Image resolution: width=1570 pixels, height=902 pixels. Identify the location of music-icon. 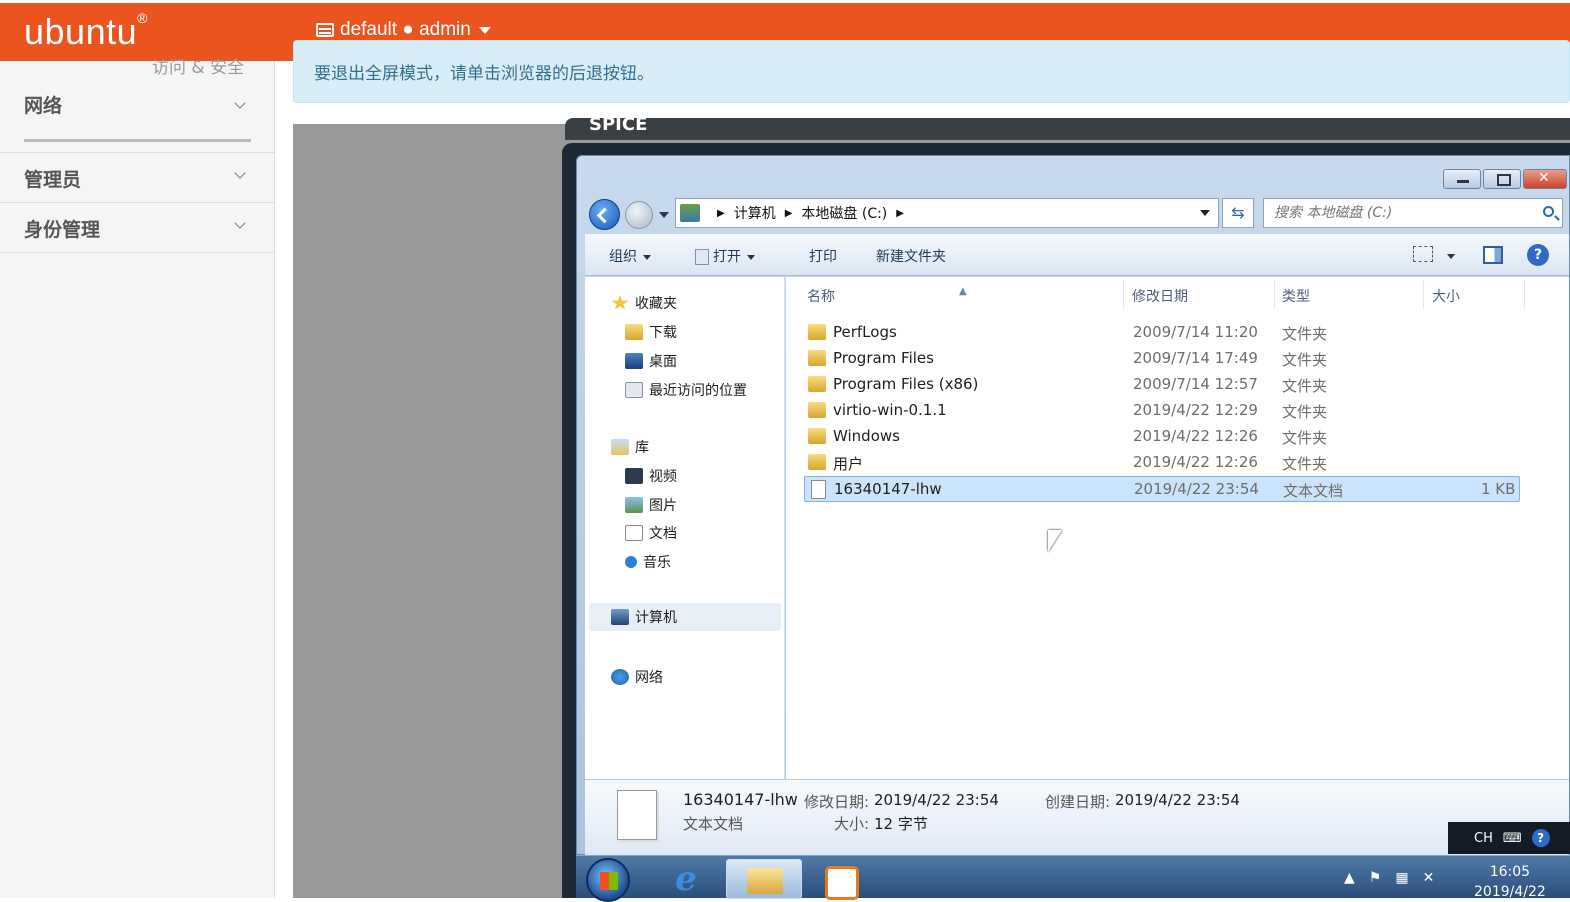
(631, 562).